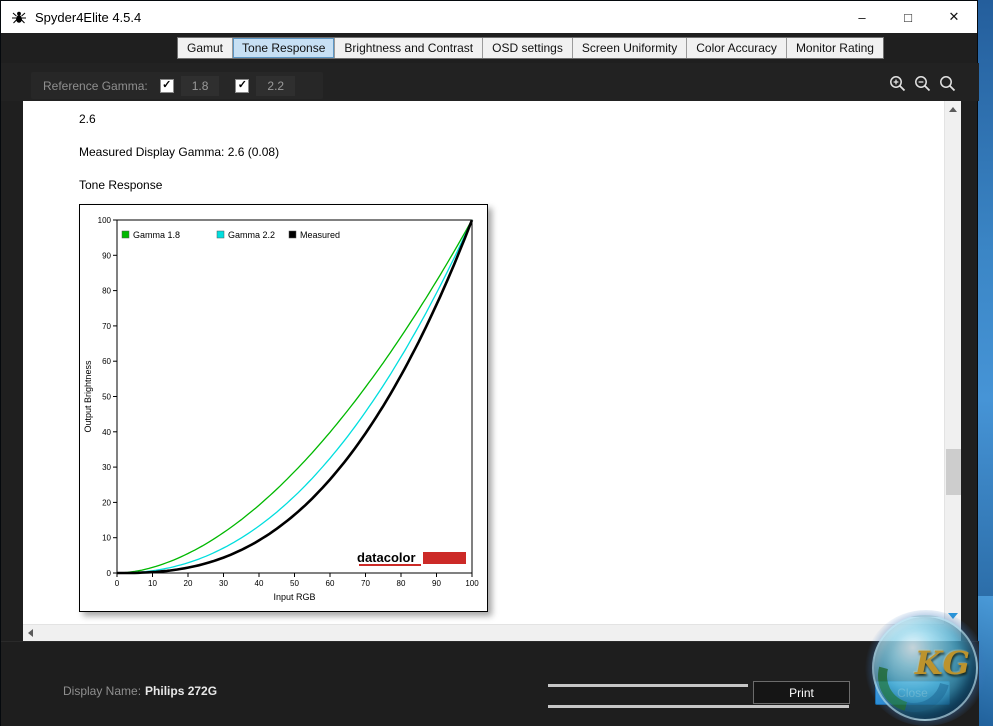 The width and height of the screenshot is (993, 726). I want to click on close-window-button: ✕, so click(954, 17).